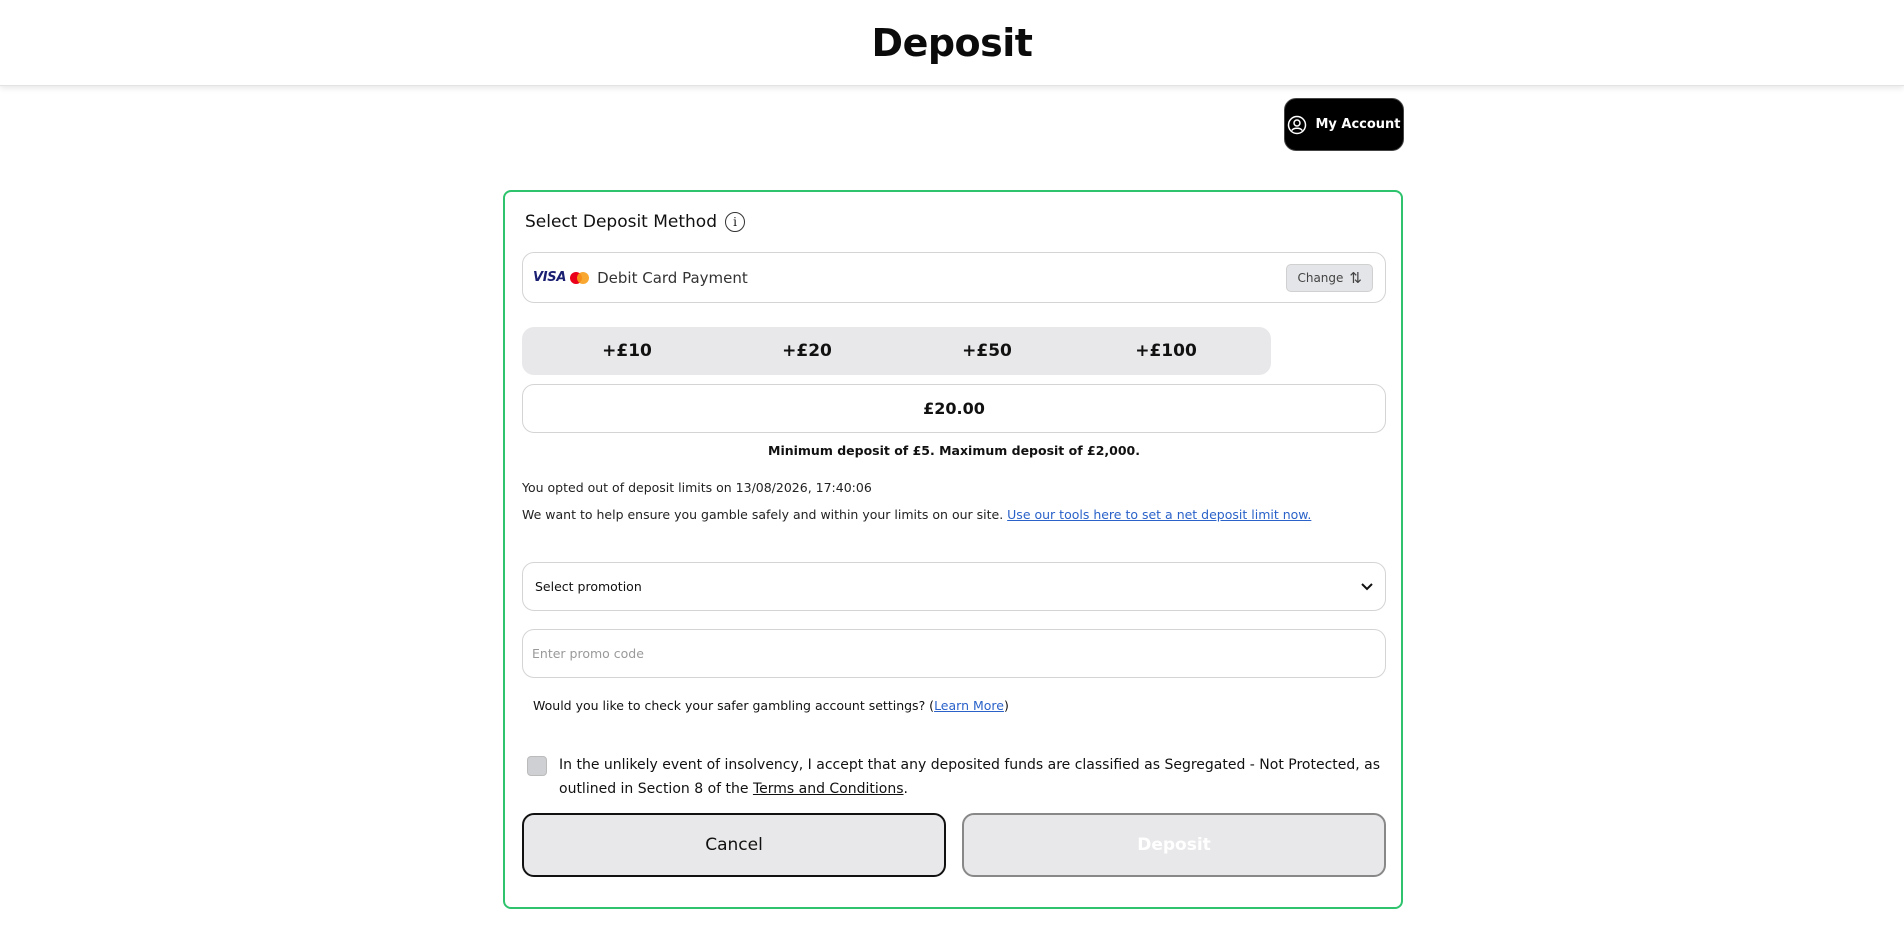 This screenshot has height=938, width=1904. Describe the element at coordinates (1355, 278) in the screenshot. I see `swap-vertical-icon: ⇅` at that location.